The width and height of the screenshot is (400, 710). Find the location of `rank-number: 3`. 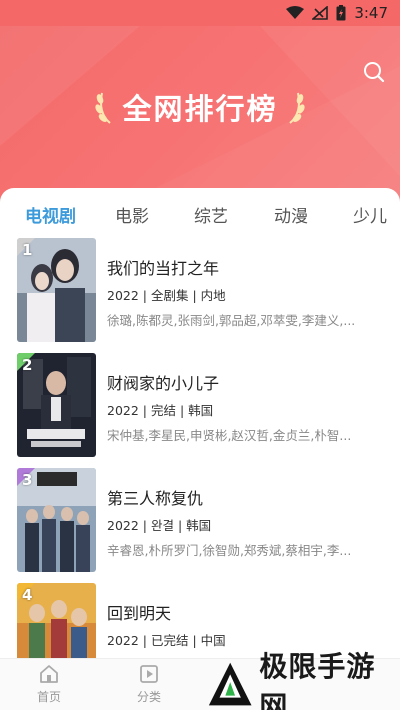

rank-number: 3 is located at coordinates (27, 480).